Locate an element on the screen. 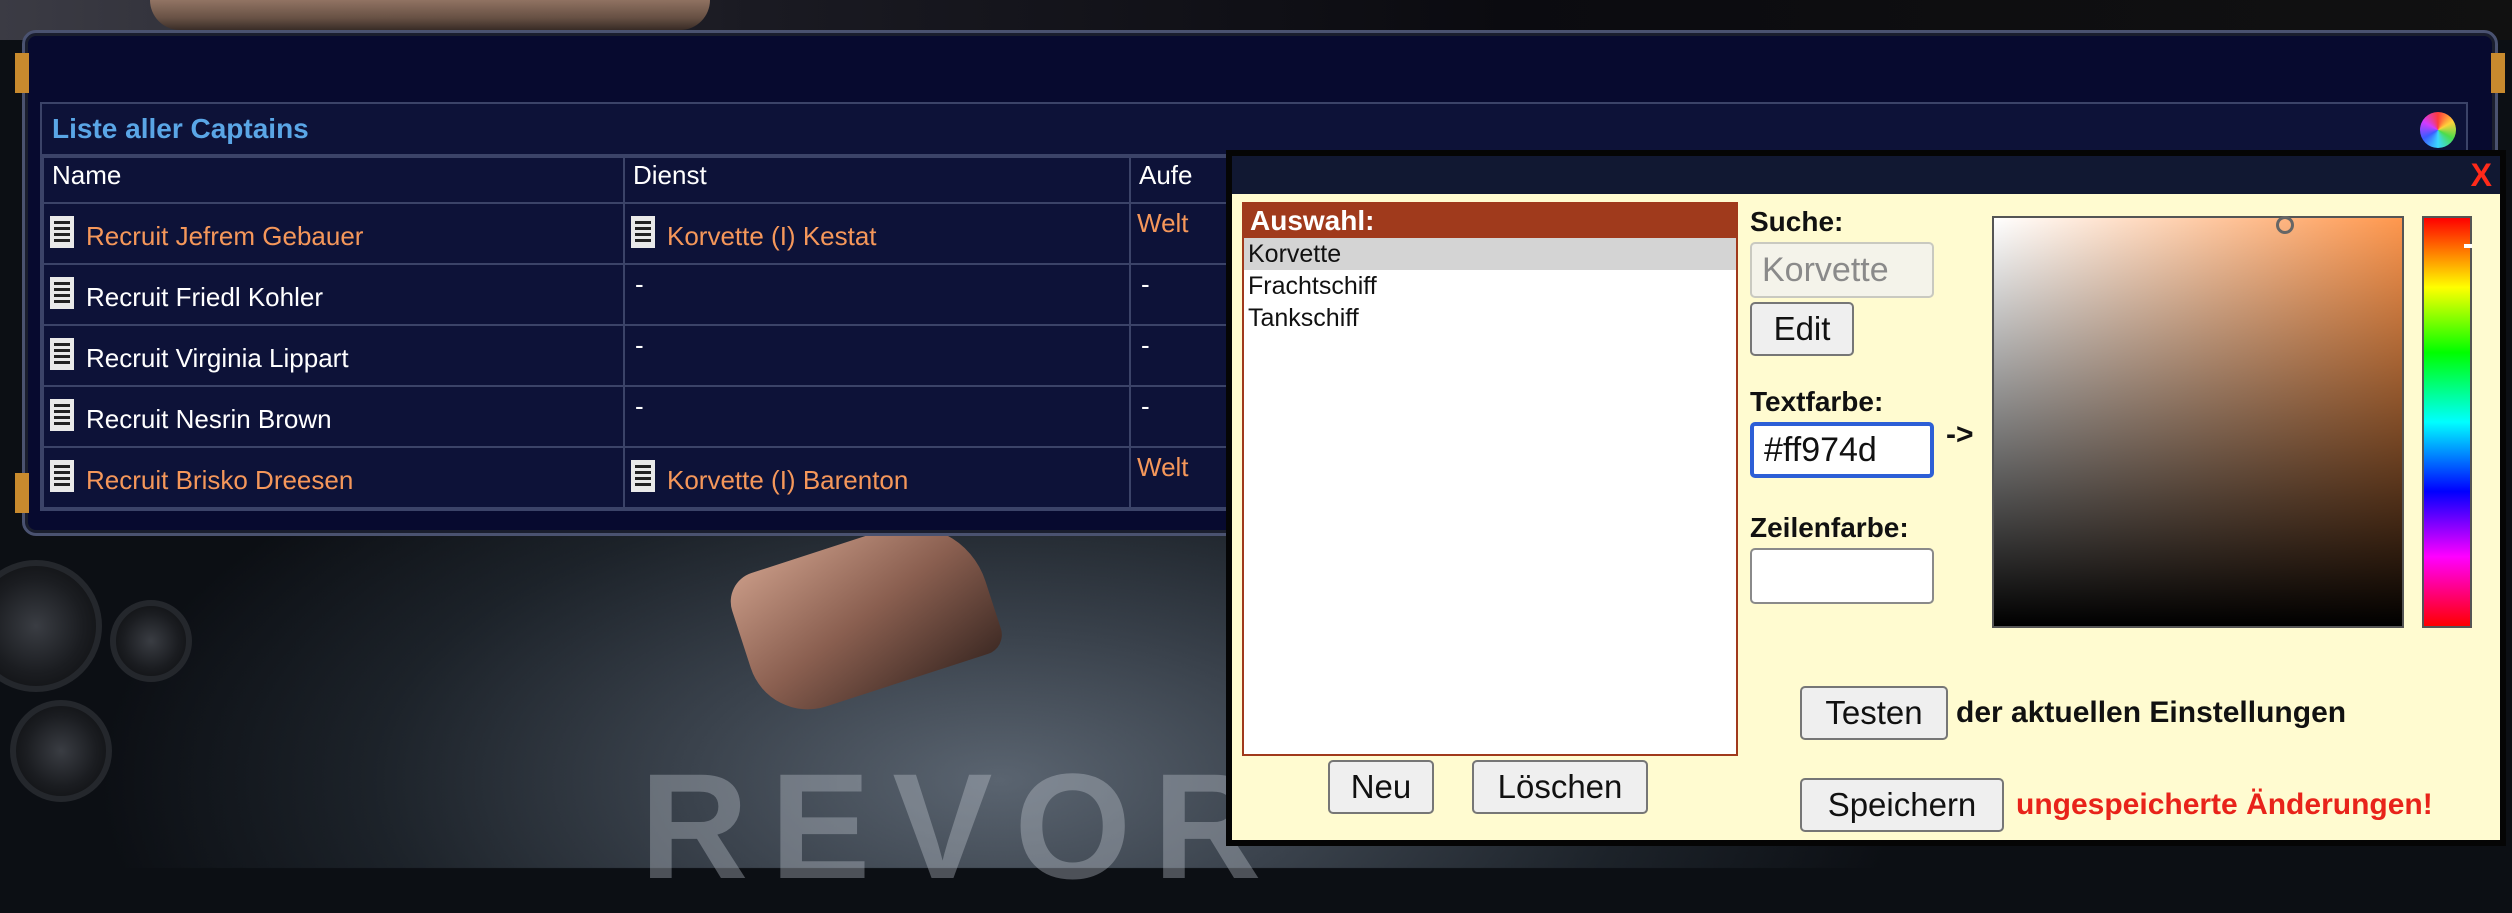 This screenshot has height=913, width=2512. search-input: Korvette is located at coordinates (1842, 270).